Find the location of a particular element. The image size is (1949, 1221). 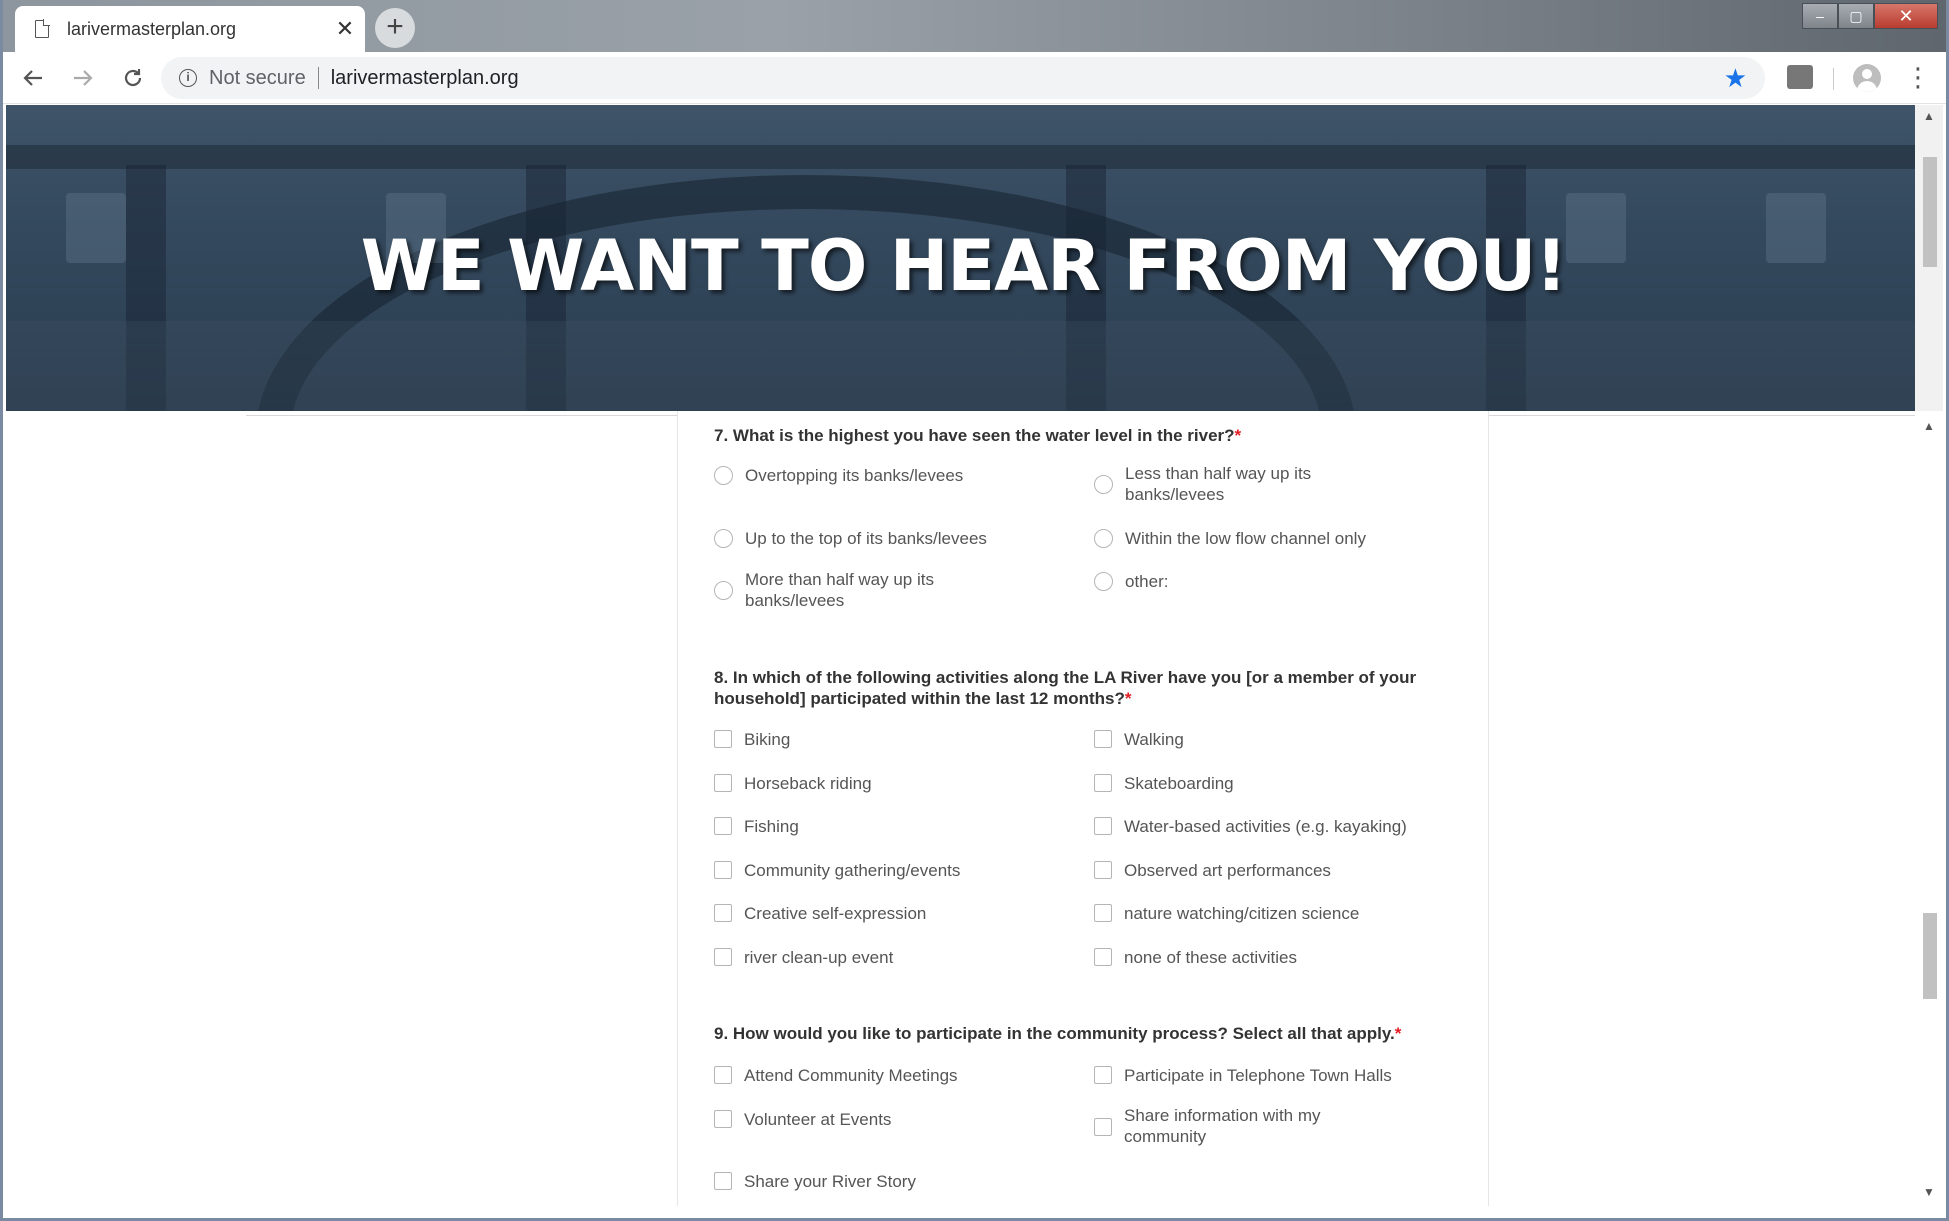

tab-strip: larivermasterplan.org ✕ + – ▢ ✕ is located at coordinates (974, 26).